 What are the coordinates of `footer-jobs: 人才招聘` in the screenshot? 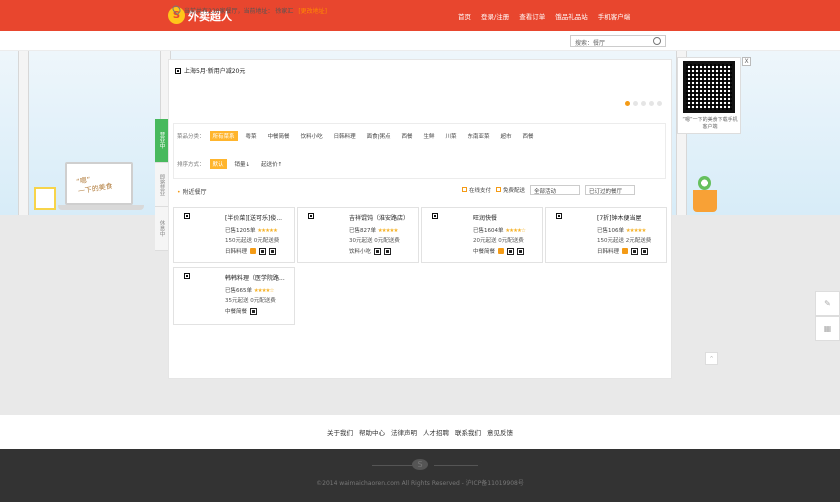 It's located at (436, 432).